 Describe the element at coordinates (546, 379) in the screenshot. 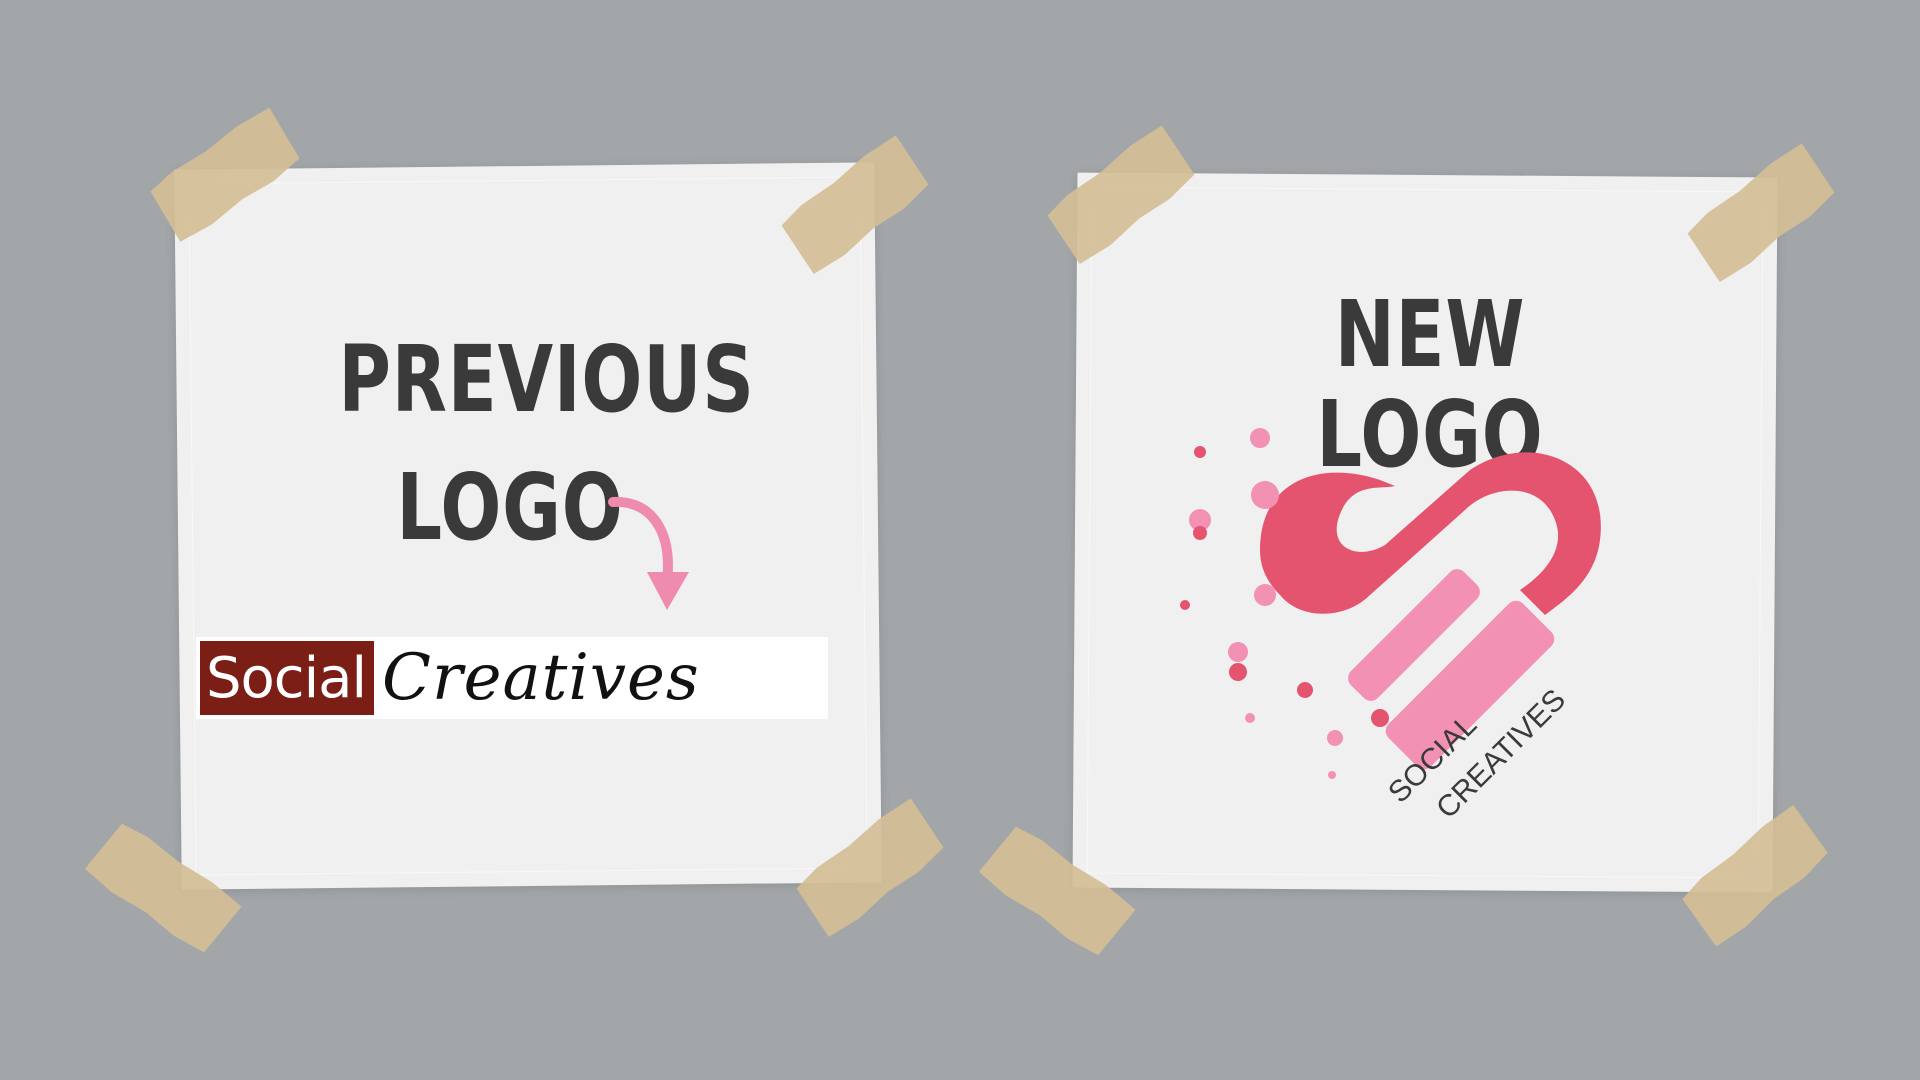

I see `previous-heading-line1: PREVIOUS` at that location.